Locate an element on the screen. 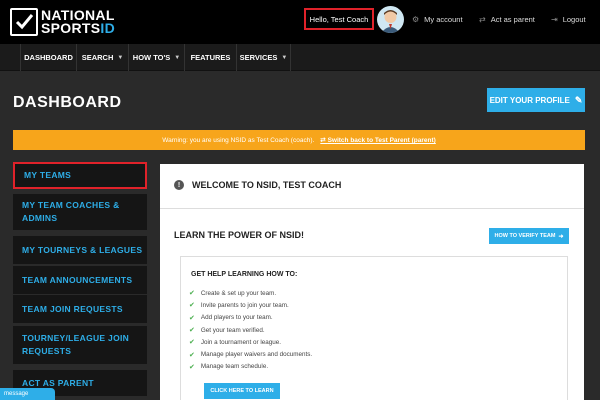 This screenshot has width=600, height=400. sidebar-item-label: MY TEAM COACHES & ADMINS is located at coordinates (71, 211).